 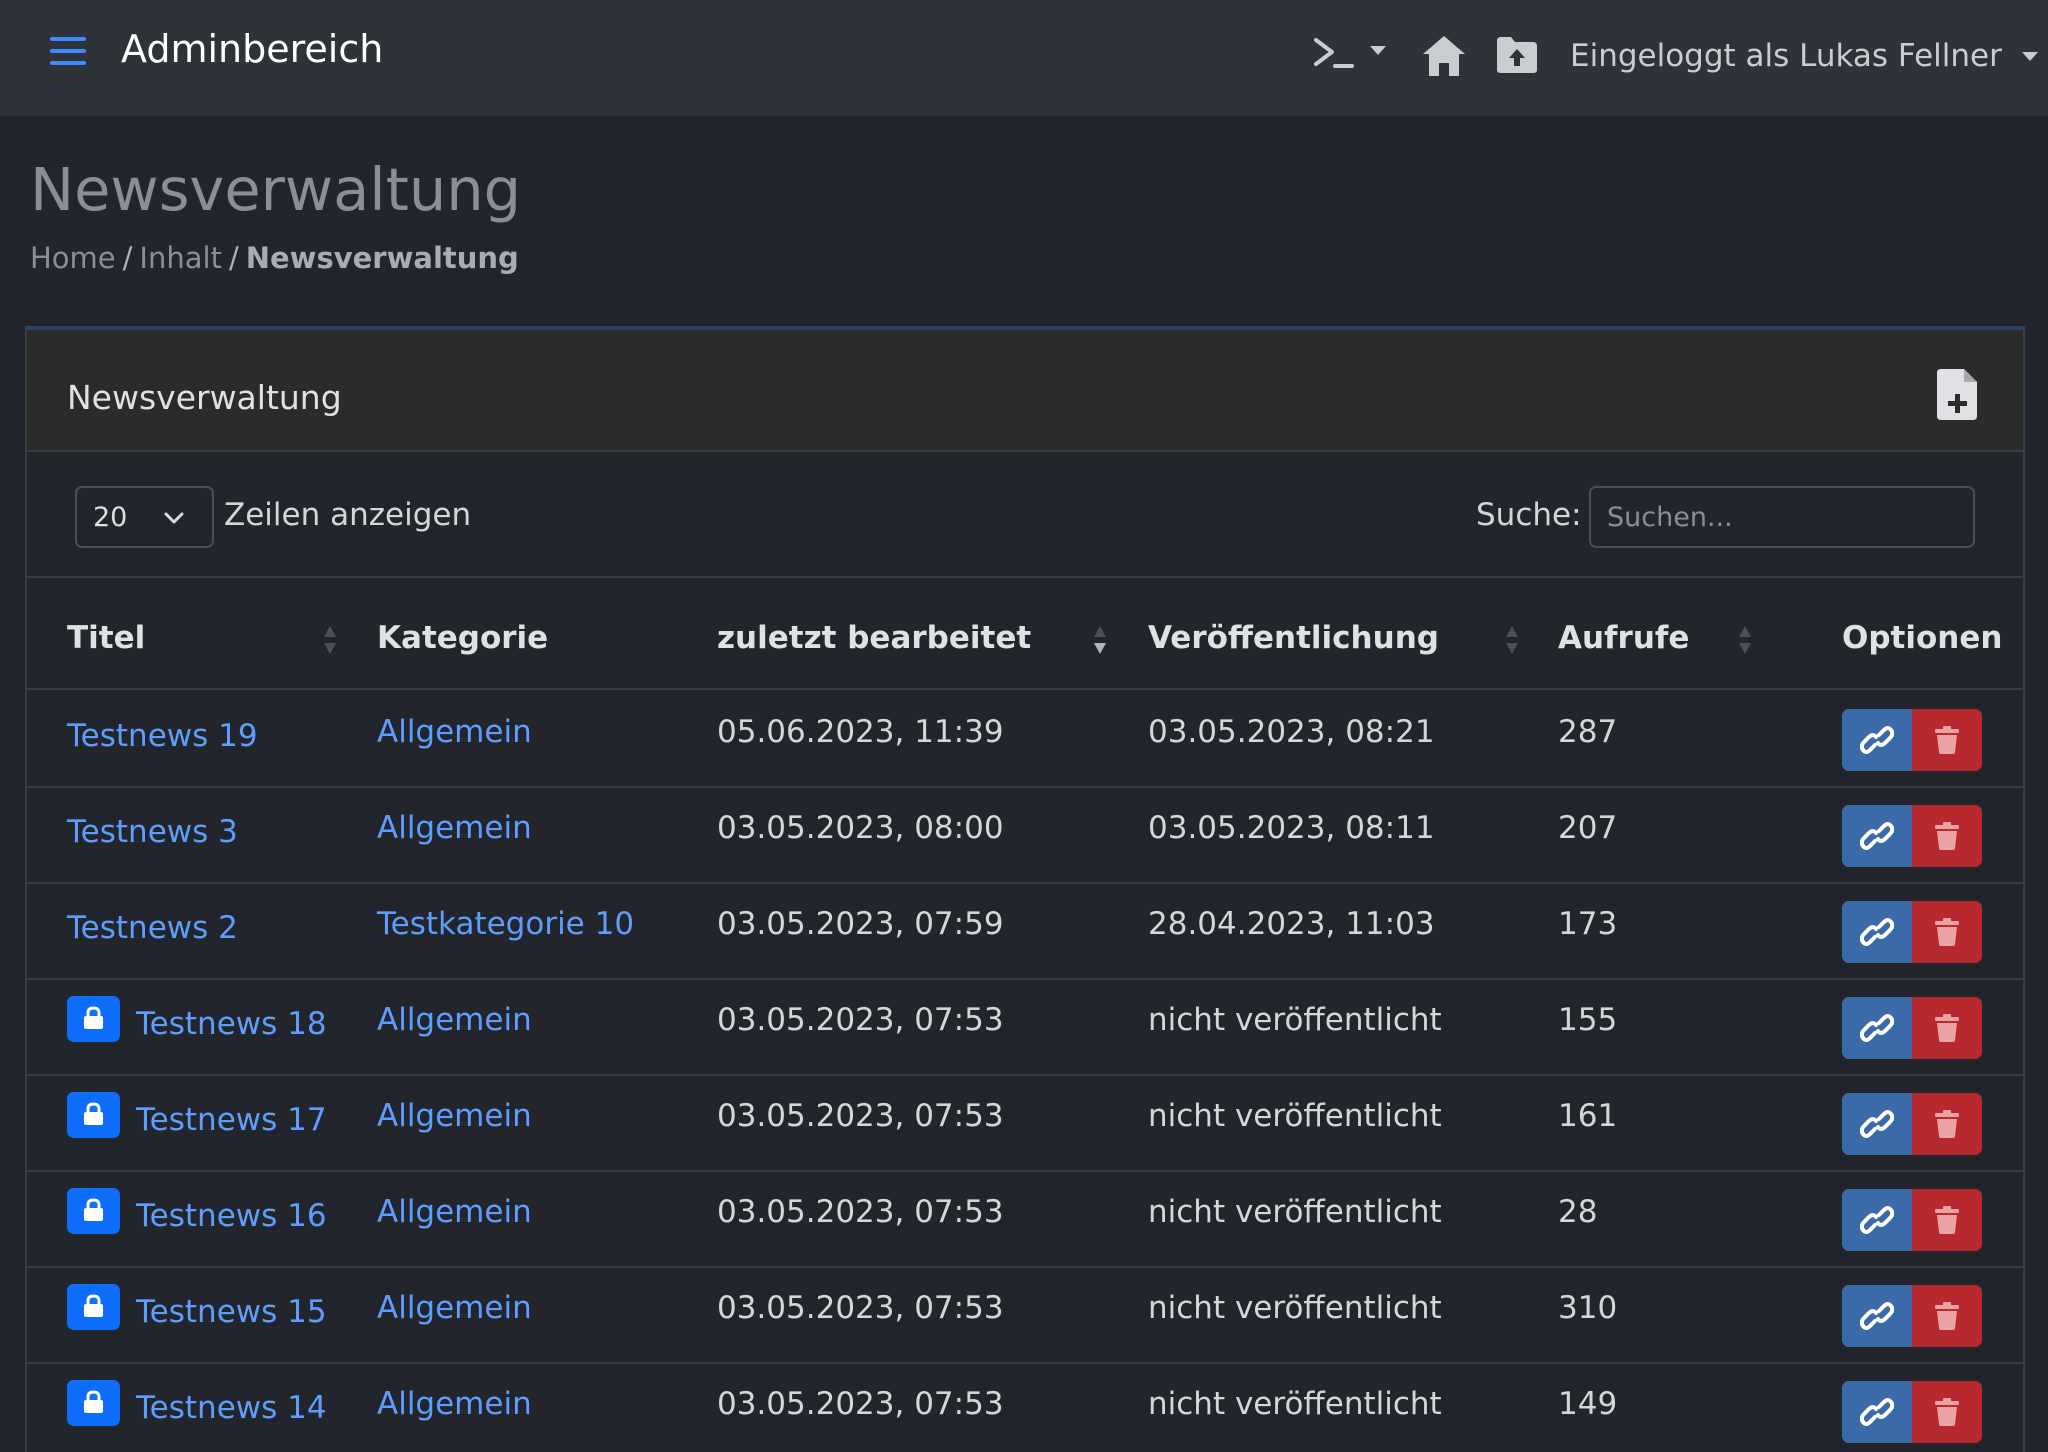 I want to click on column-header-aufrufe: Aufrufe, so click(x=1623, y=638).